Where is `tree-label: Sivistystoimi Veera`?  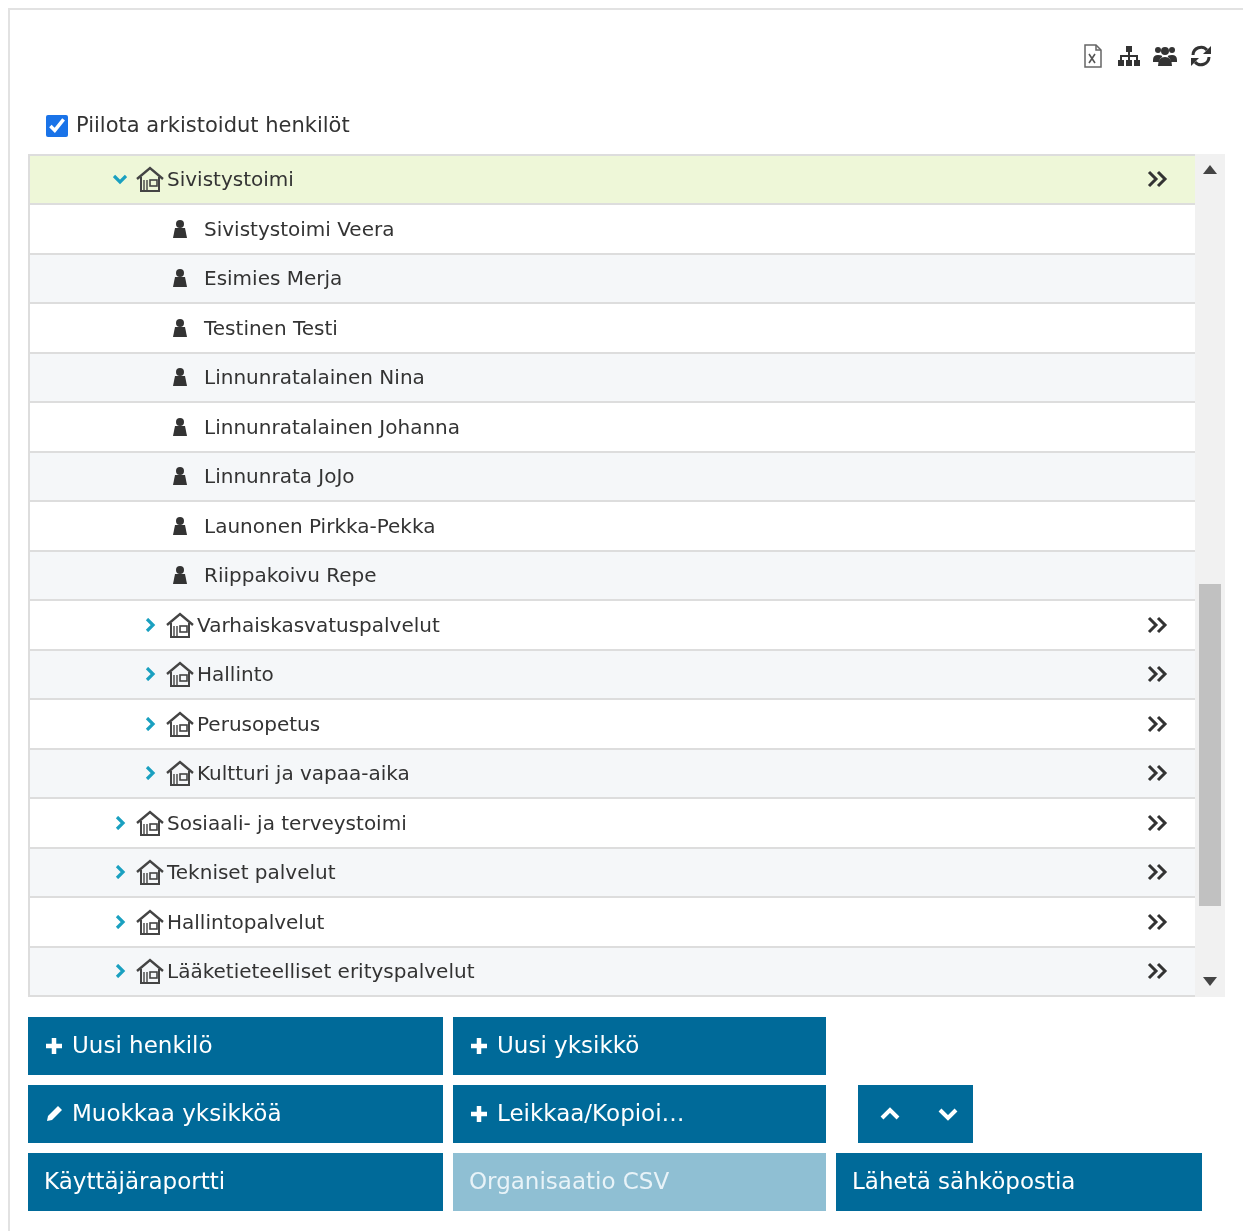 tree-label: Sivistystoimi Veera is located at coordinates (299, 228).